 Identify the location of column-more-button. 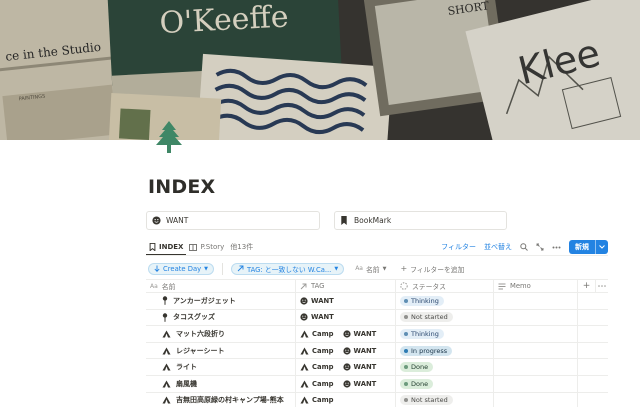
(602, 286).